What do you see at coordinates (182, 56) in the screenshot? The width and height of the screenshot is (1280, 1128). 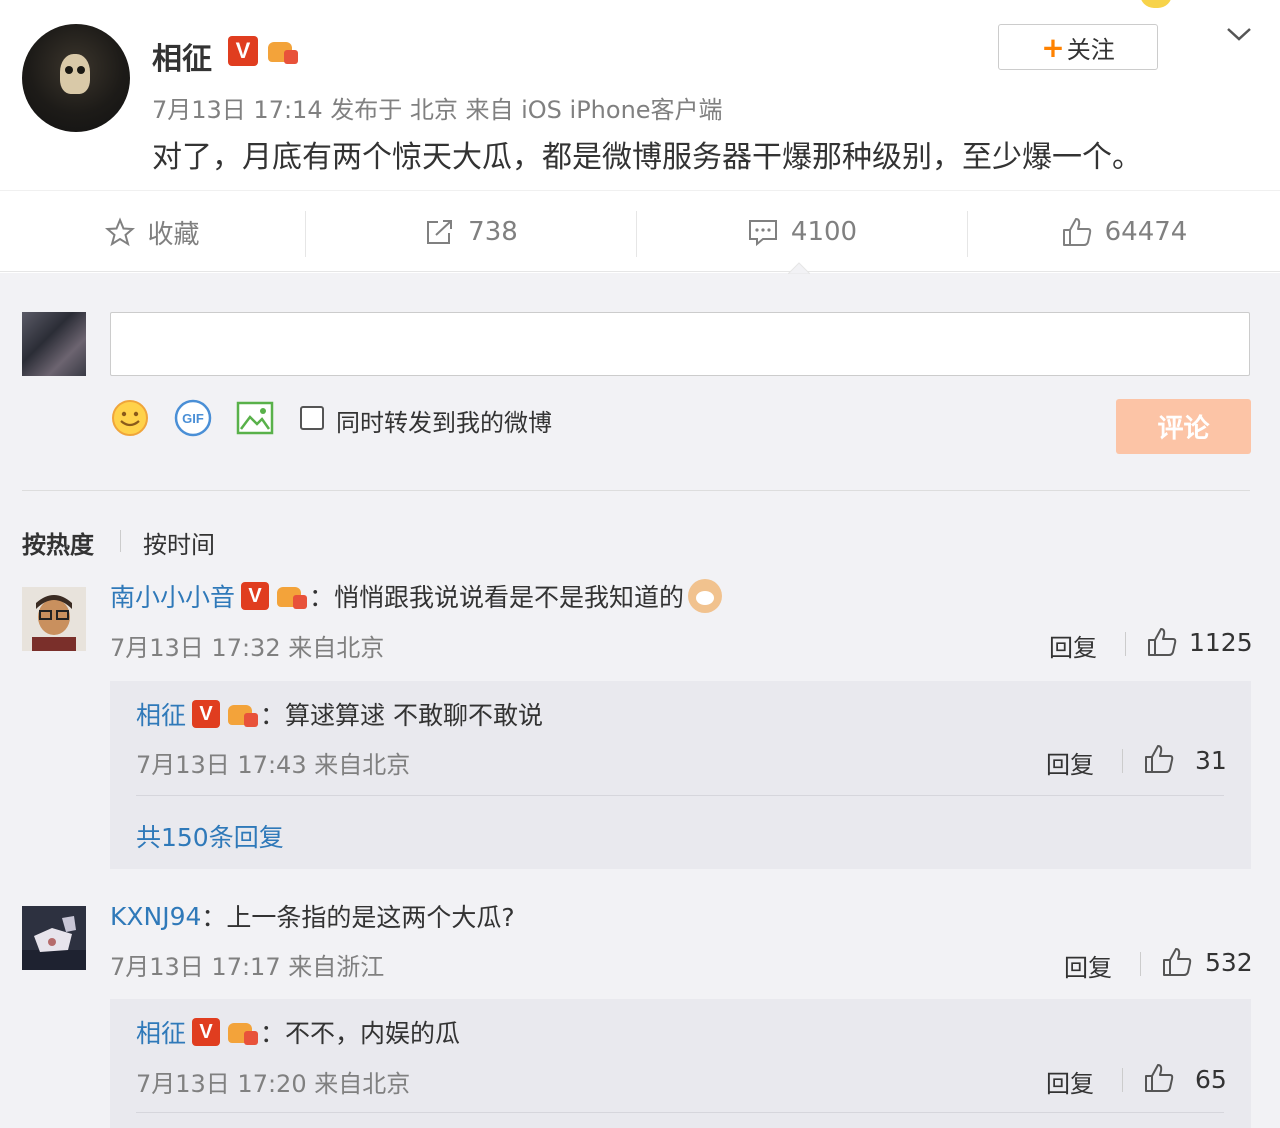 I see `author-name: 相征` at bounding box center [182, 56].